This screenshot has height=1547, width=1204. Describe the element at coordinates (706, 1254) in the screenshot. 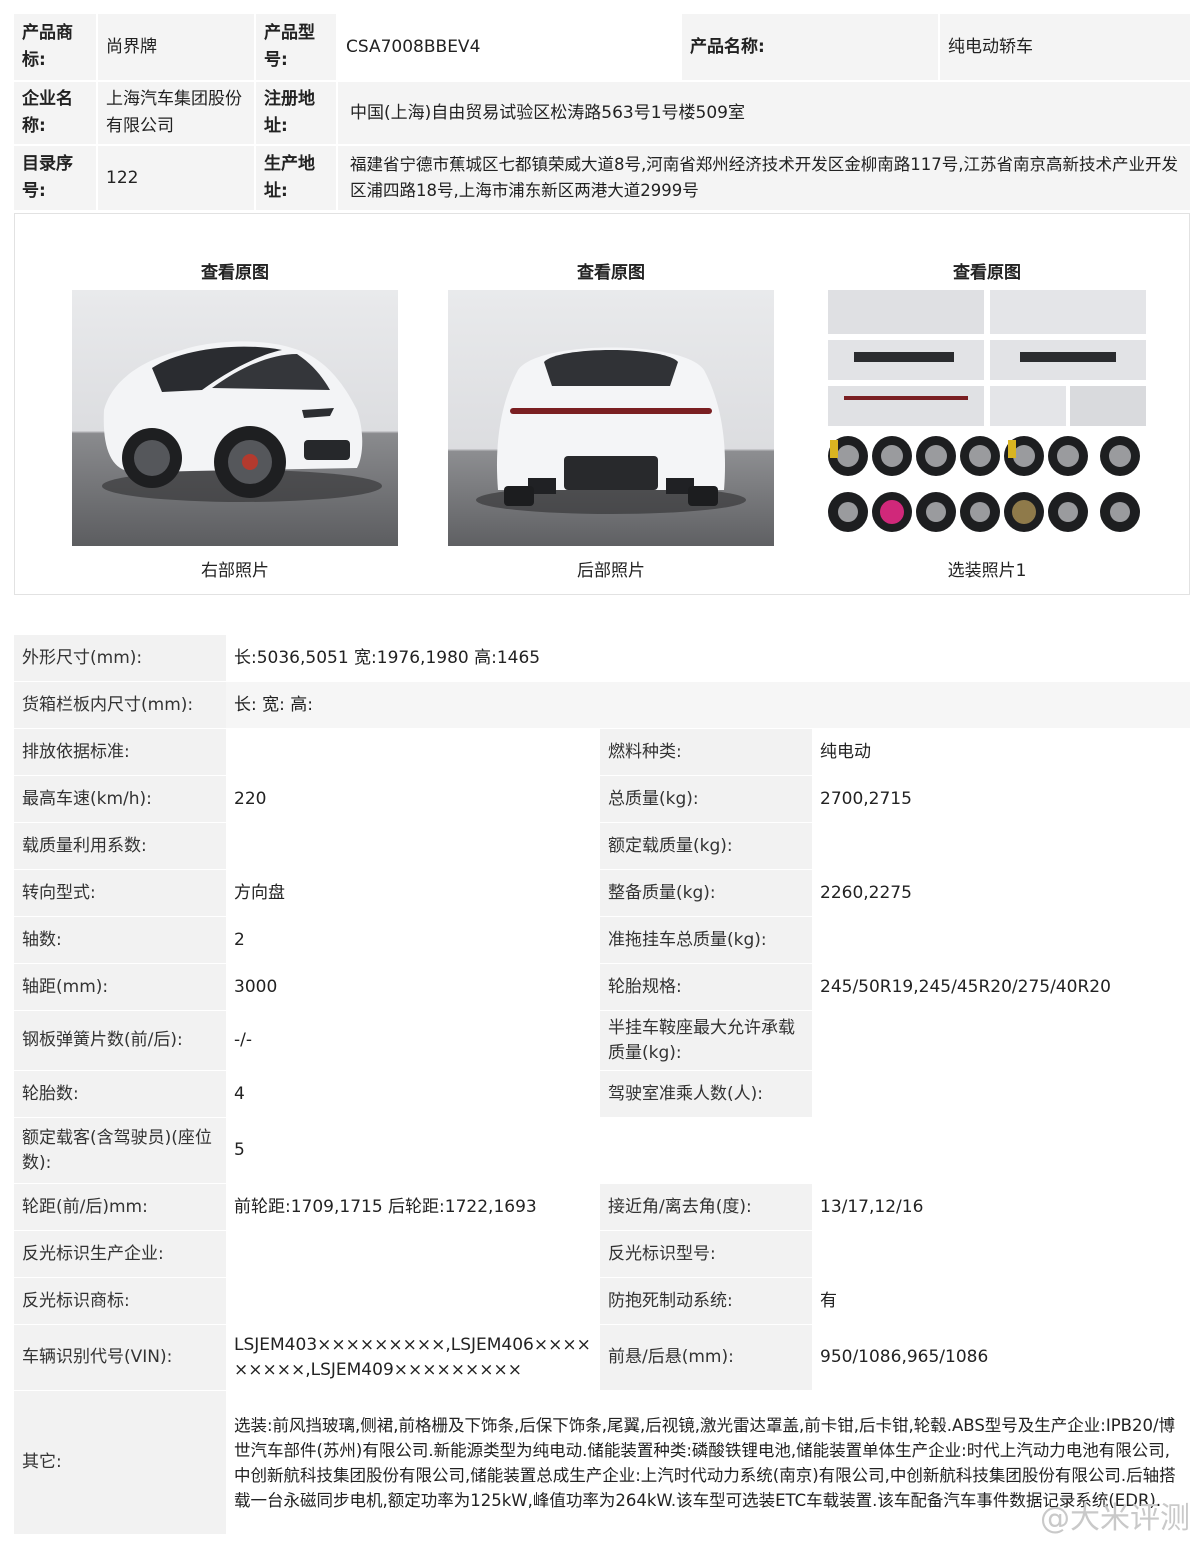

I see `reflector-model-label: 反光标识型号:` at that location.